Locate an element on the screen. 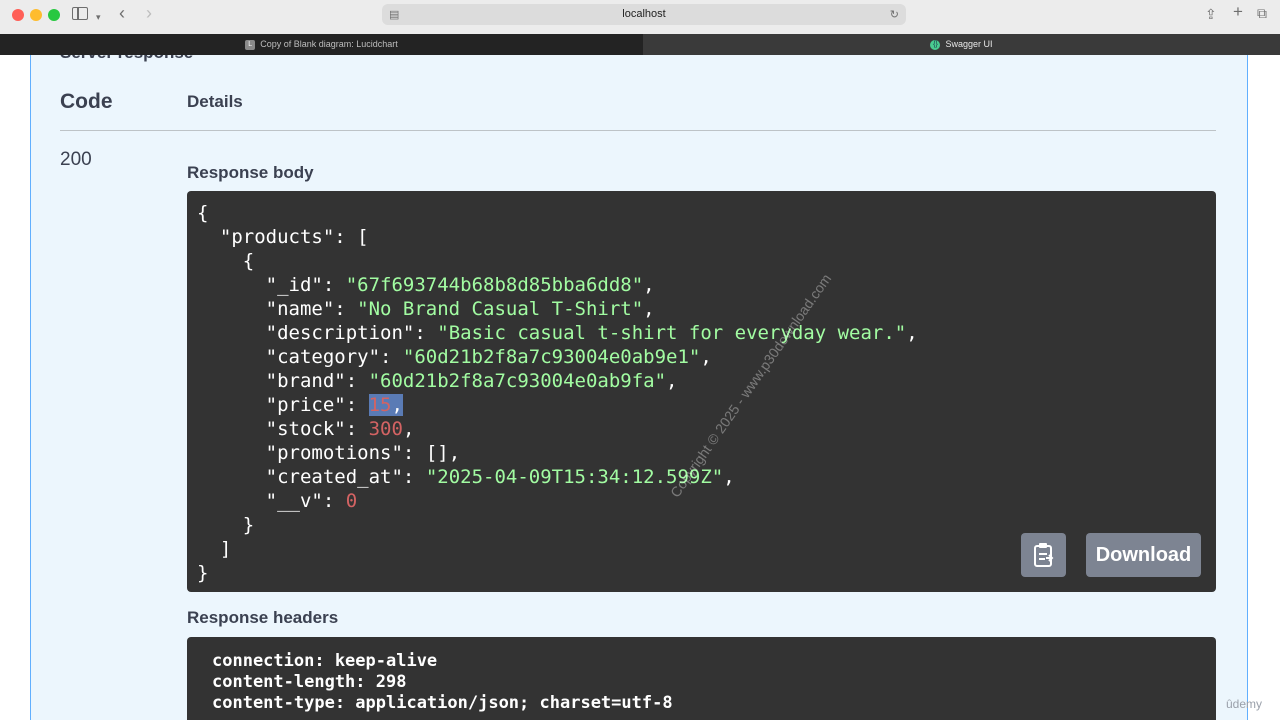 This screenshot has height=720, width=1280. tab-overview-icon: ⧉ is located at coordinates (1262, 13).